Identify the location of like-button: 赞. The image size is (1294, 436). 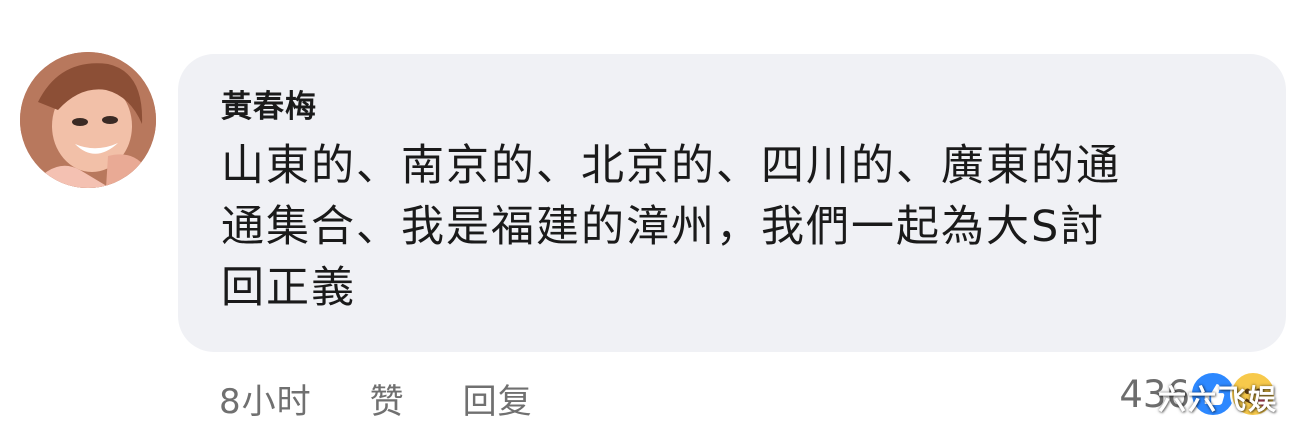
(387, 398).